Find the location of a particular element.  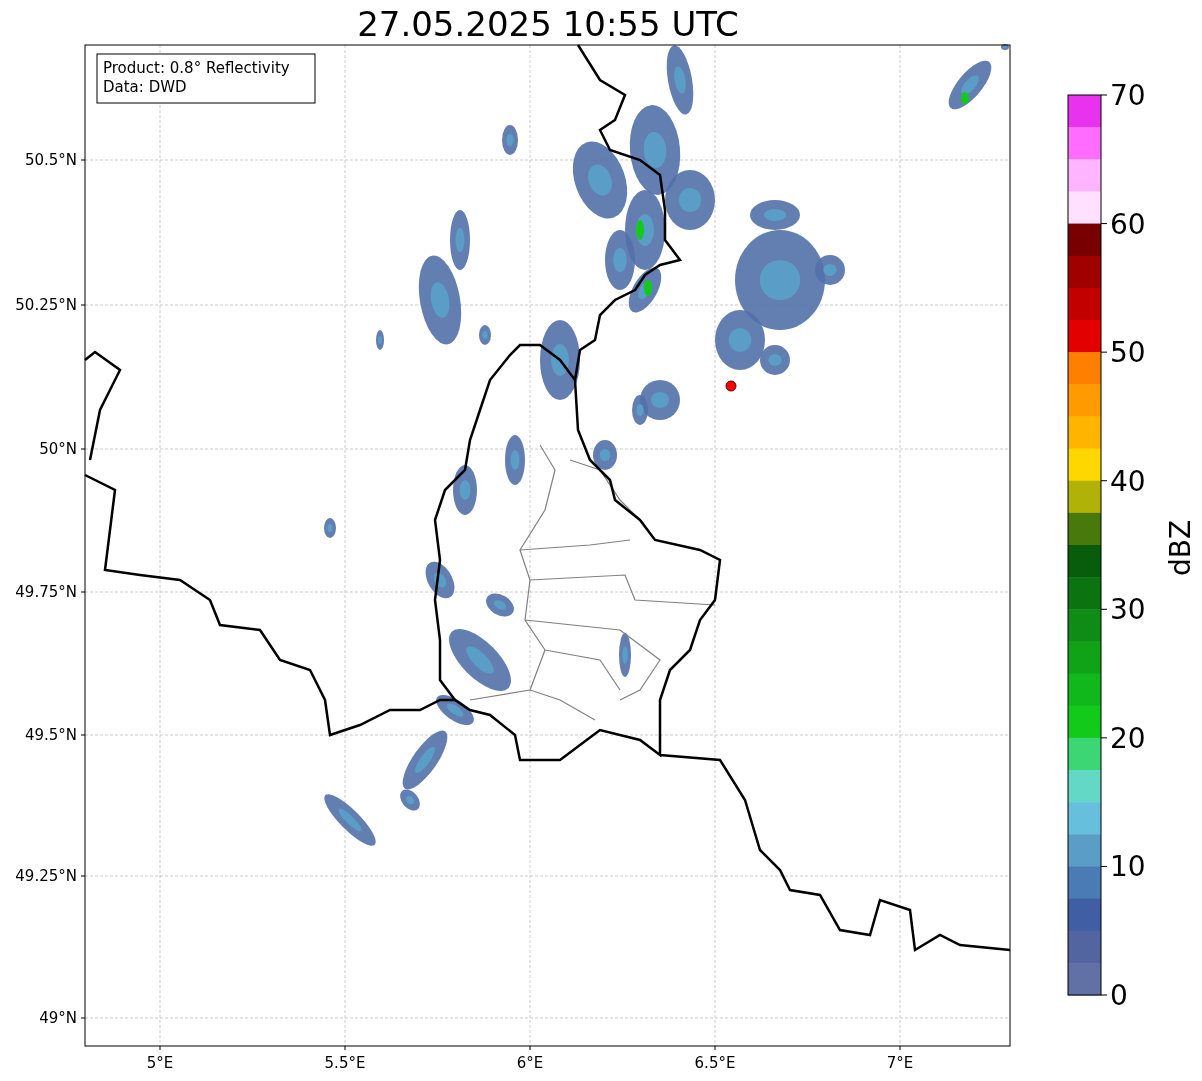

colorbar-tick-label: 30 is located at coordinates (1128, 610).